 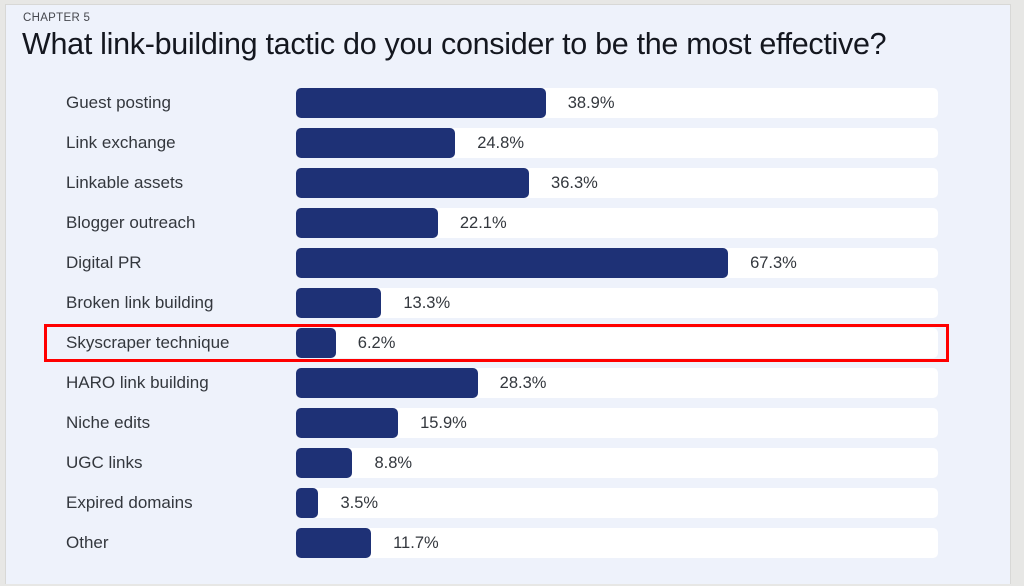 What do you see at coordinates (443, 423) in the screenshot?
I see `bar-value-label: 15.9%` at bounding box center [443, 423].